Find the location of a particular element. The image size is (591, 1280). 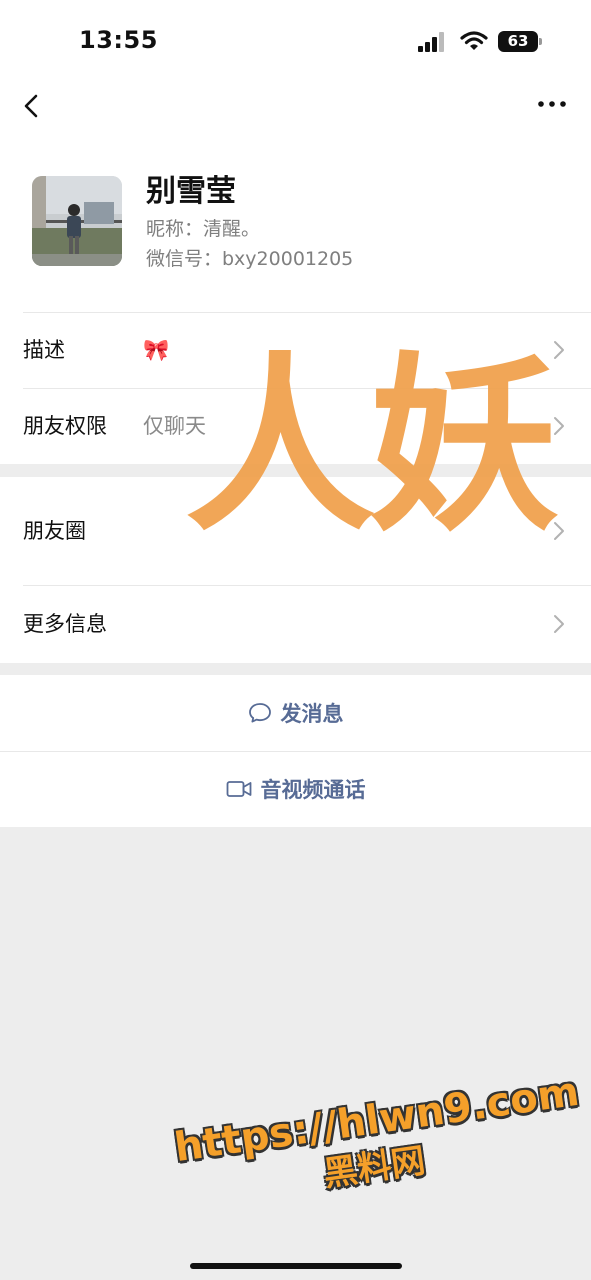

profile-nickname: 昵称：清醒。 is located at coordinates (203, 229).